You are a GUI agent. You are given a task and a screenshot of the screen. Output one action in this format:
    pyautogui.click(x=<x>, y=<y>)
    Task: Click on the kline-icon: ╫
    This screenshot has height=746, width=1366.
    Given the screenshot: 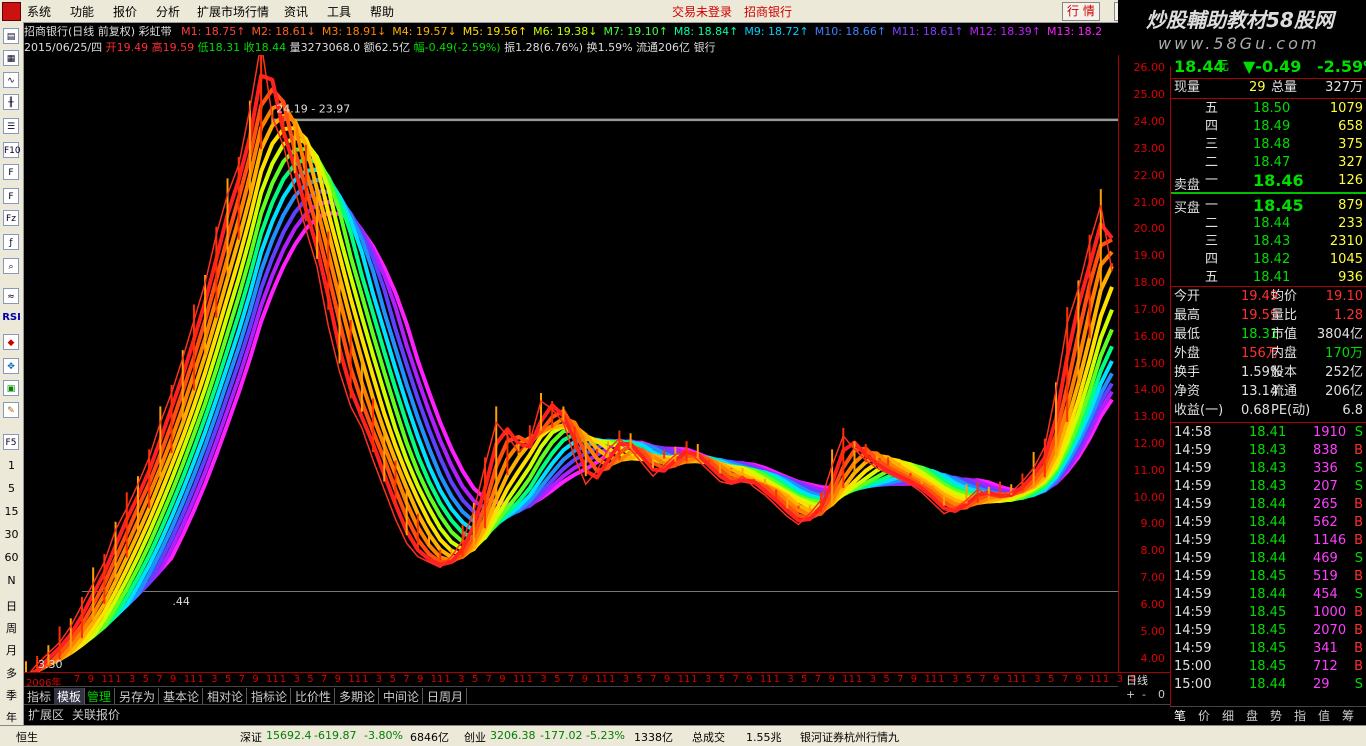 What is the action you would take?
    pyautogui.click(x=11, y=102)
    